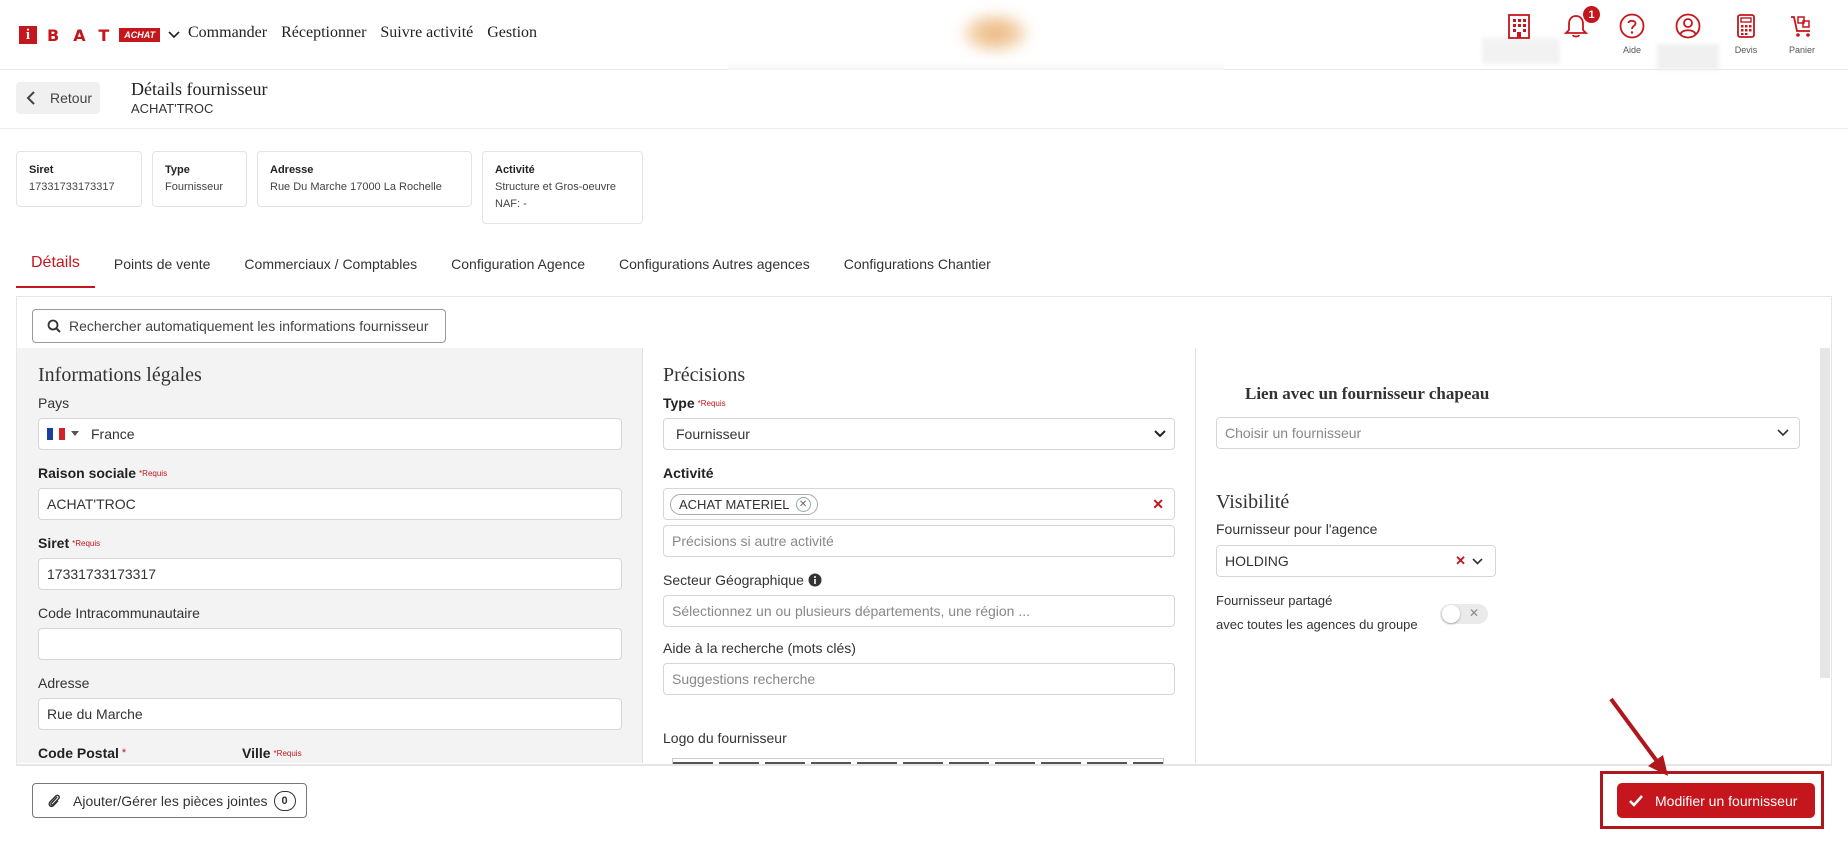 The width and height of the screenshot is (1848, 846). Describe the element at coordinates (1688, 26) in the screenshot. I see `user-icon` at that location.